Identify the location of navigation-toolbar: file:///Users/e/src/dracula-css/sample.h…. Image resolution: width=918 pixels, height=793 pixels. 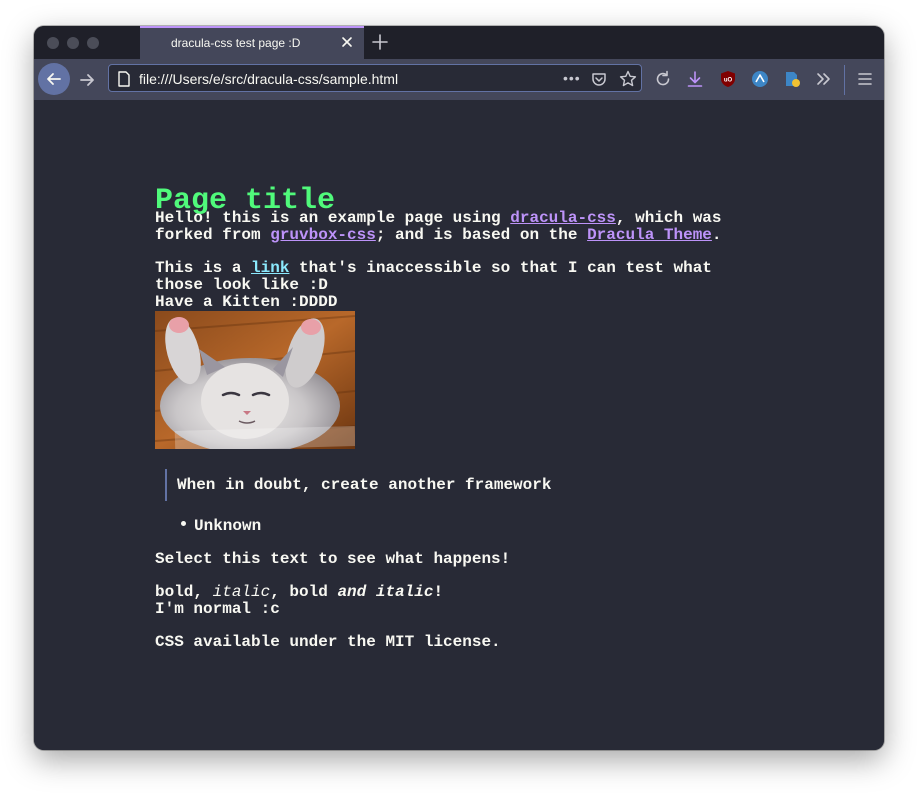
(459, 79).